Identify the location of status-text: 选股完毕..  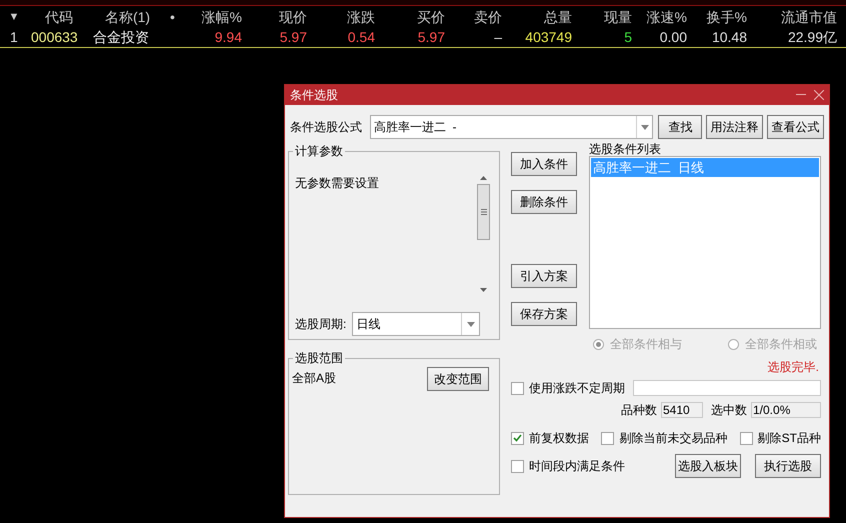
(793, 367).